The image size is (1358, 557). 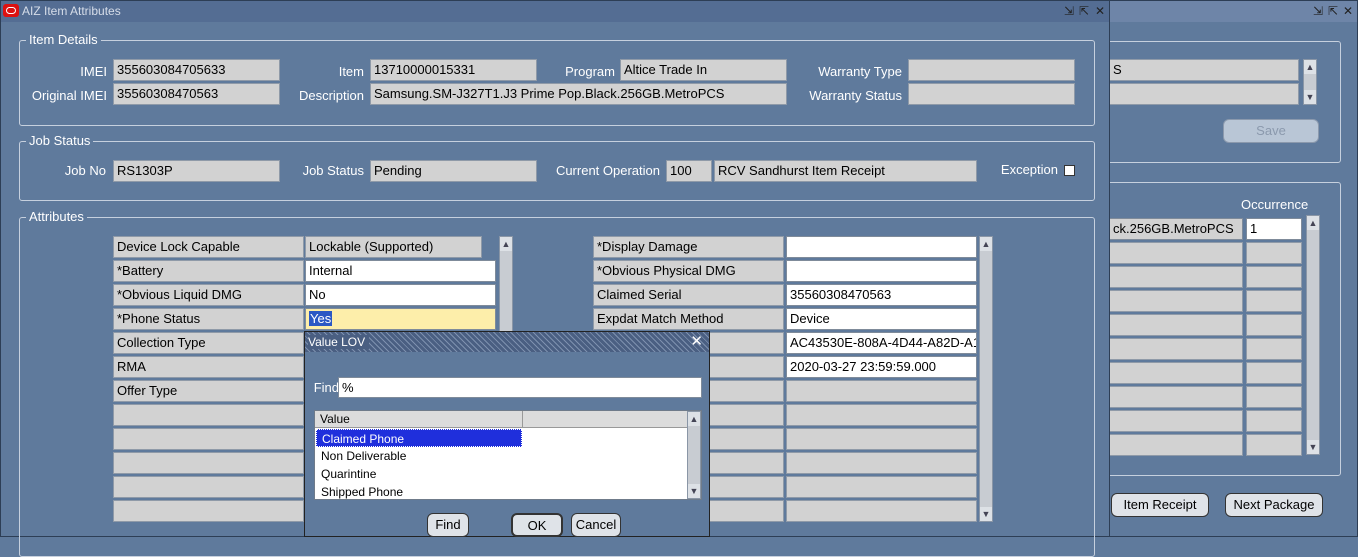 I want to click on attribute-name-cell: Expdat Match Method, so click(x=688, y=319).